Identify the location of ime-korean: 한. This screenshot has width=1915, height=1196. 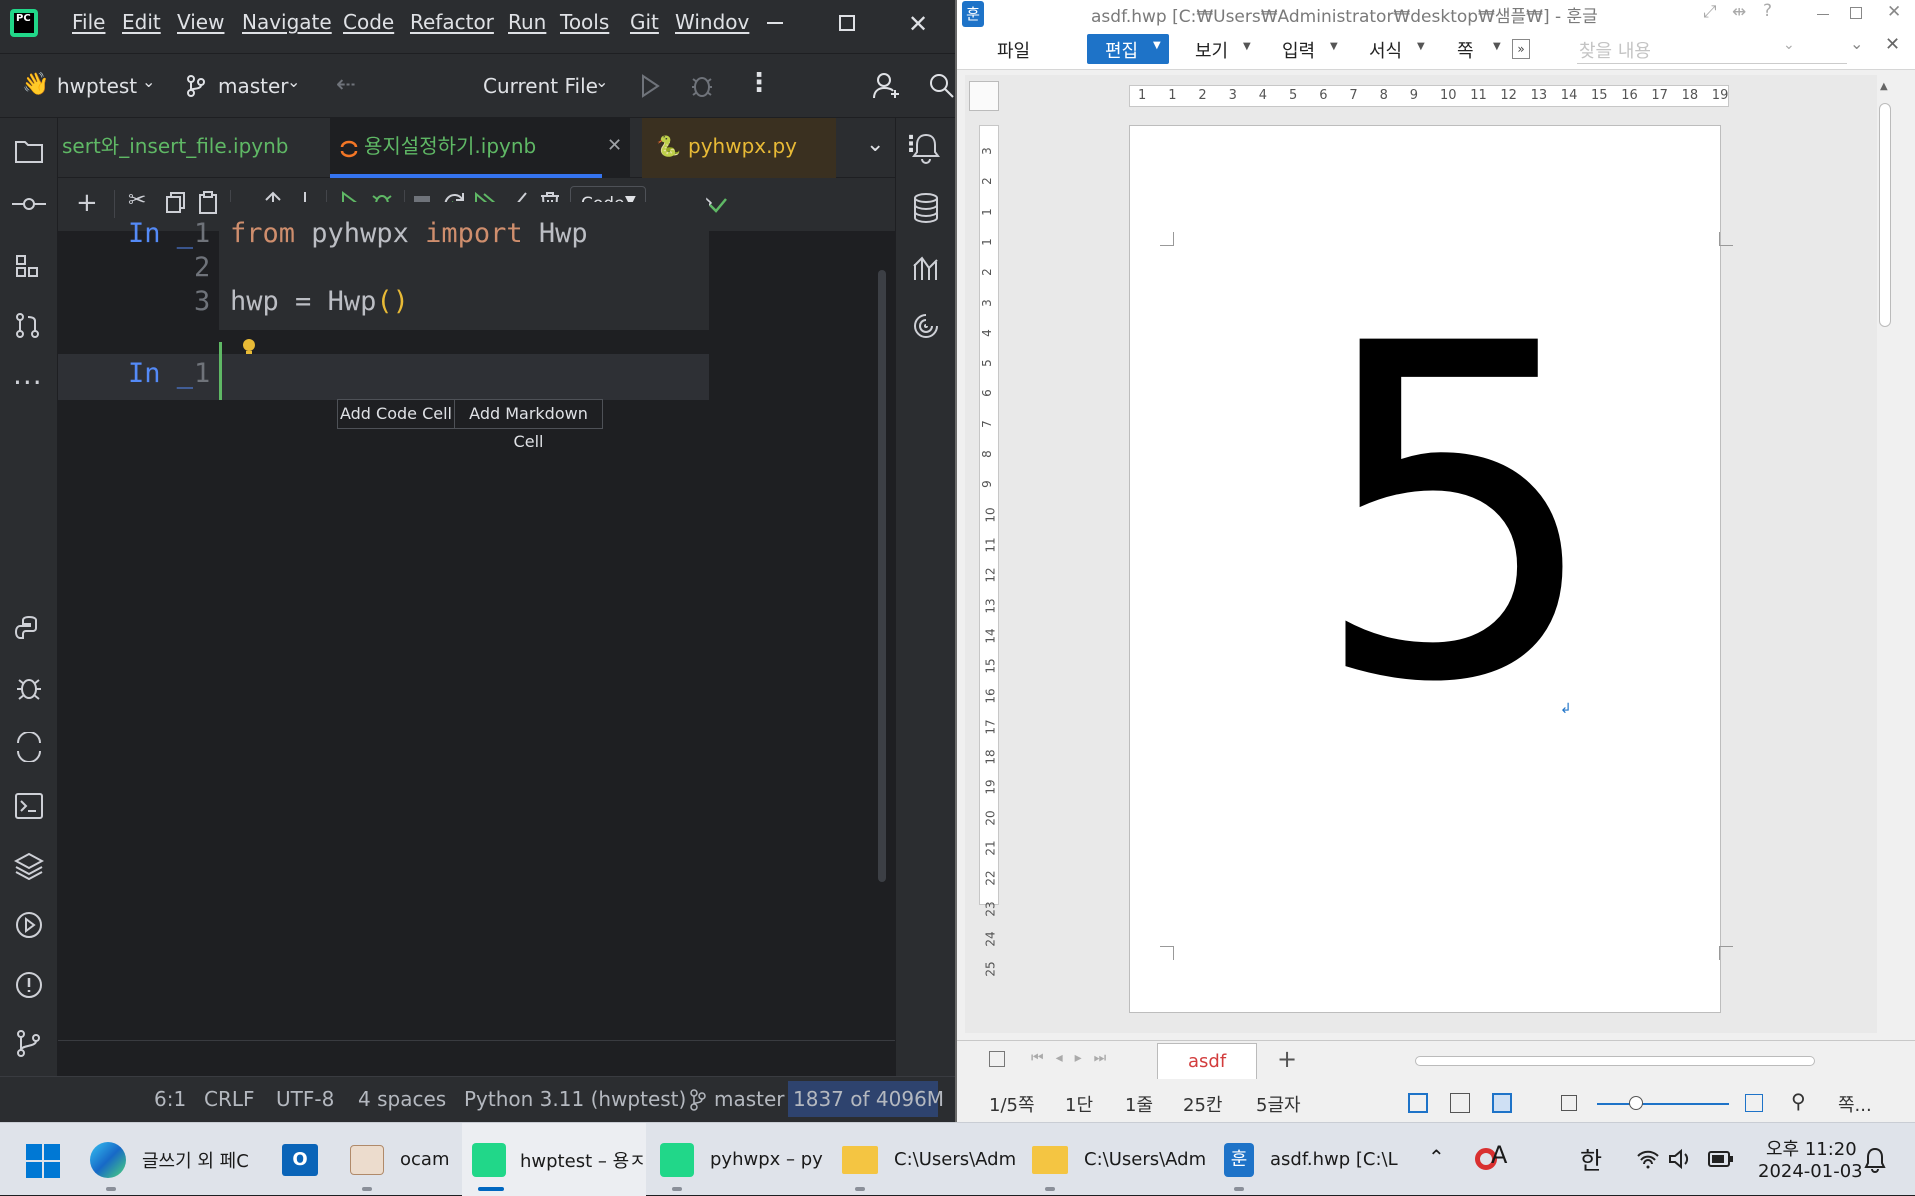
(1591, 1158).